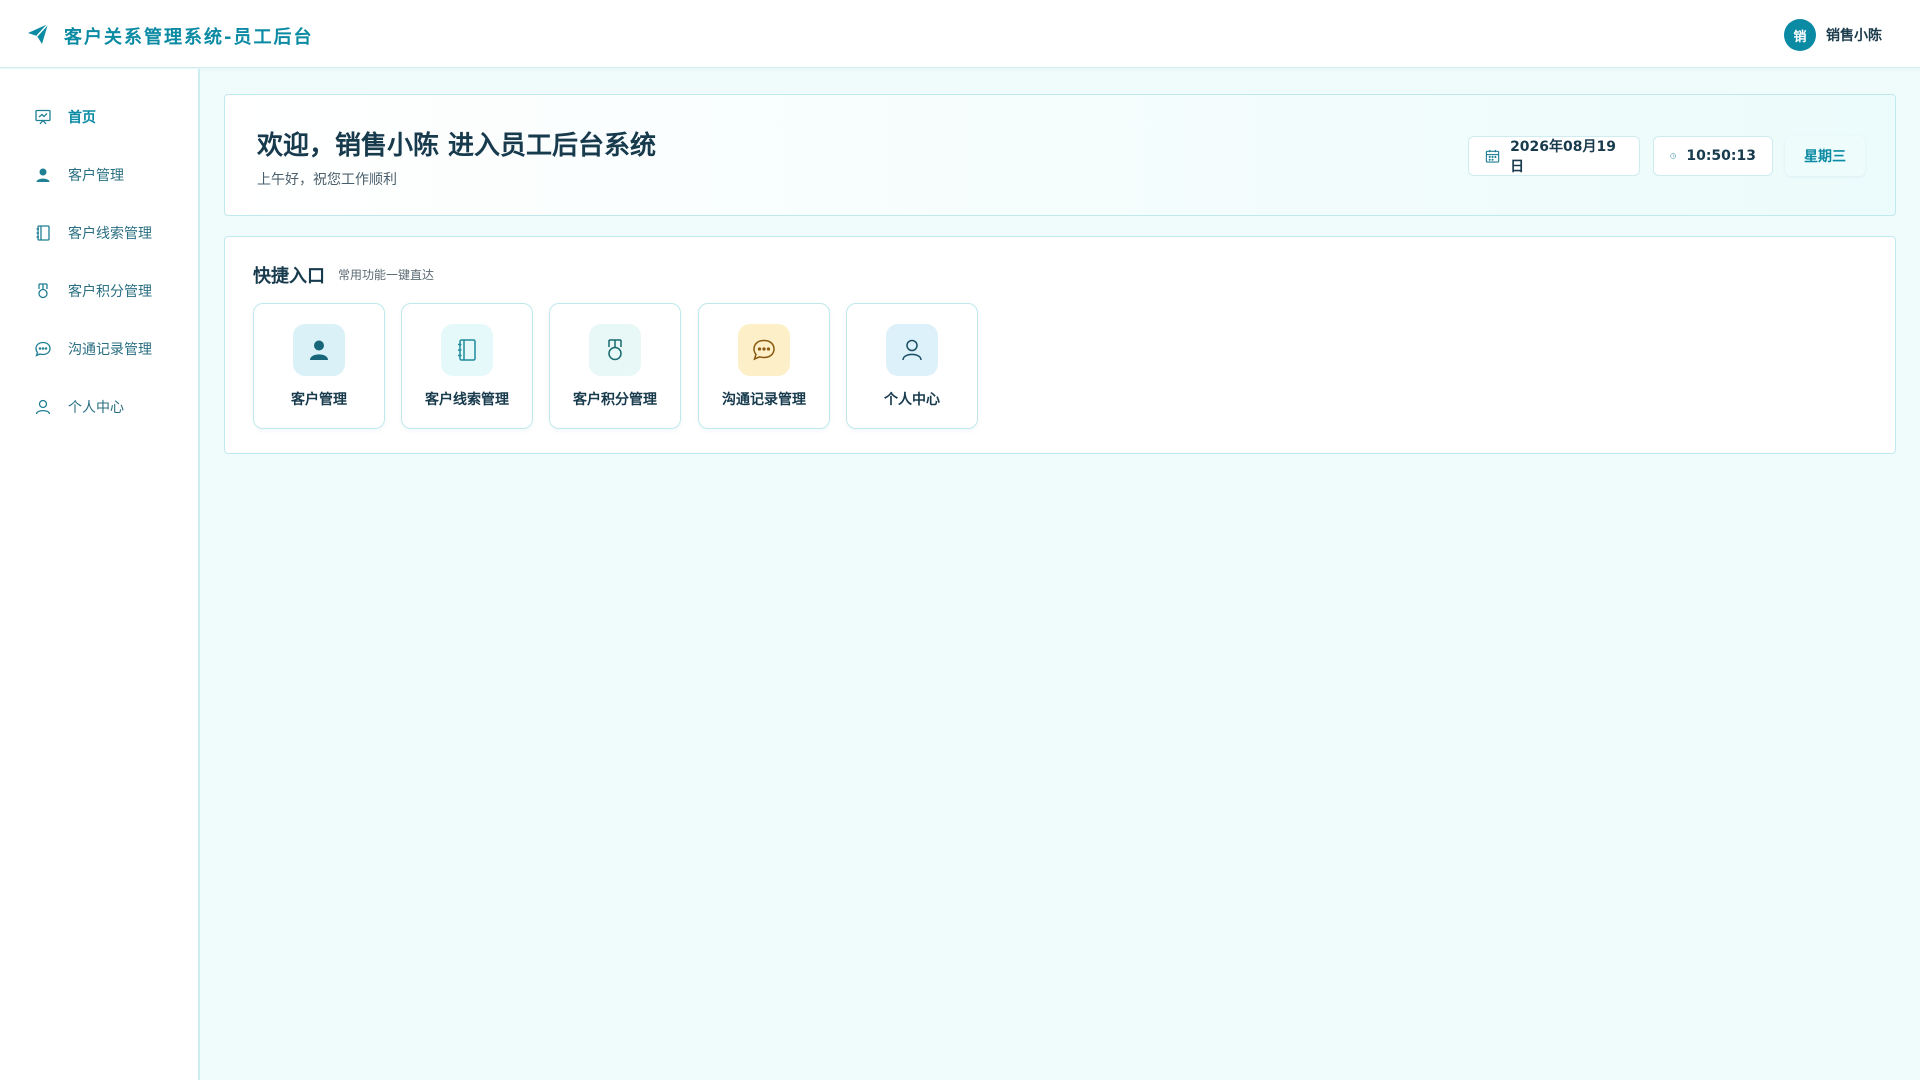 The image size is (1920, 1080). I want to click on date-badge: 2026年08月19日, so click(1554, 156).